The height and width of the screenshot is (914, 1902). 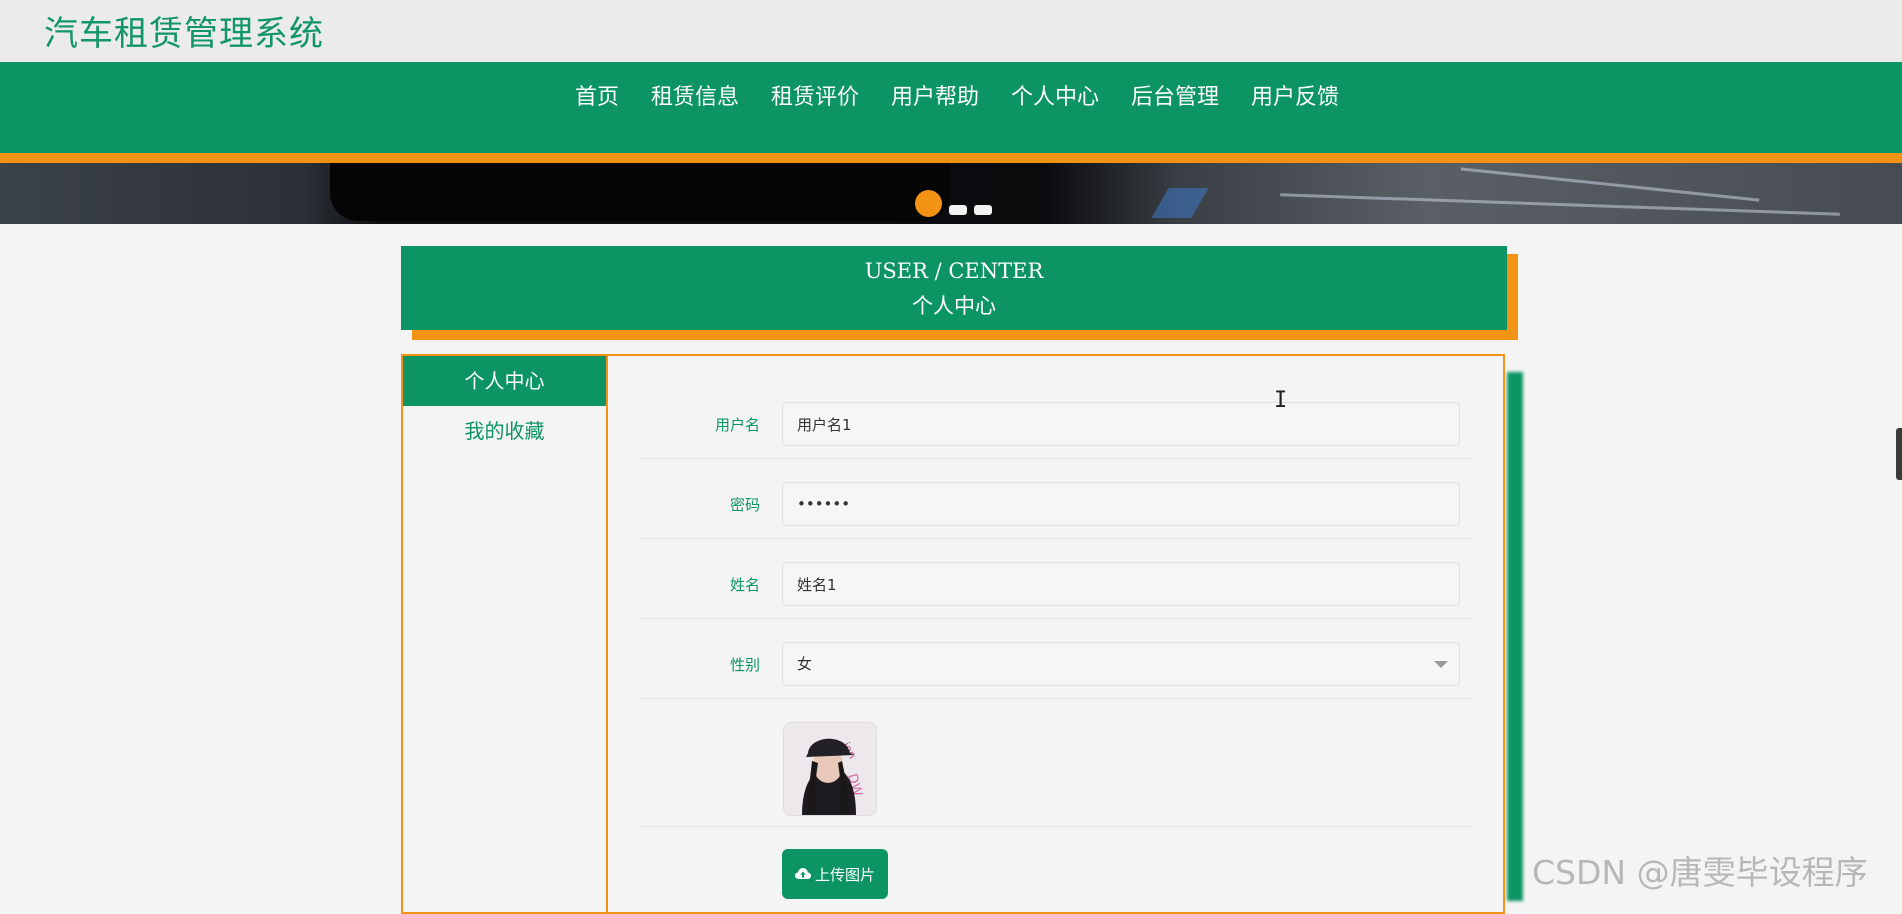 I want to click on page-header: USER / CENTER 个人中心, so click(x=954, y=288).